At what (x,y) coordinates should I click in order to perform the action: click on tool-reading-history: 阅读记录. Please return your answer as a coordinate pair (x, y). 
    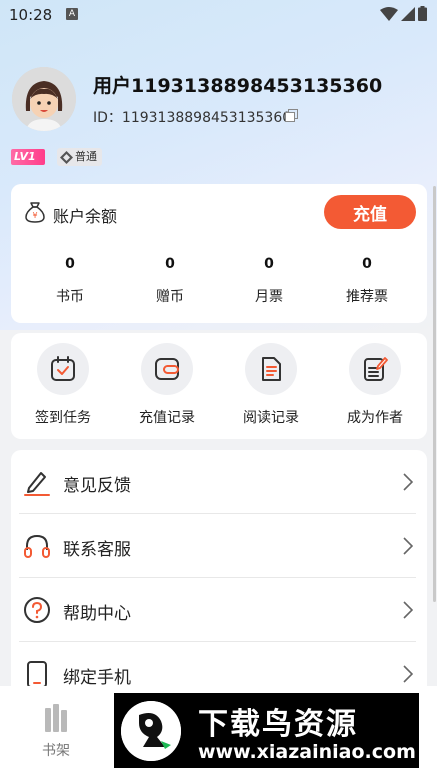
    Looking at the image, I should click on (271, 385).